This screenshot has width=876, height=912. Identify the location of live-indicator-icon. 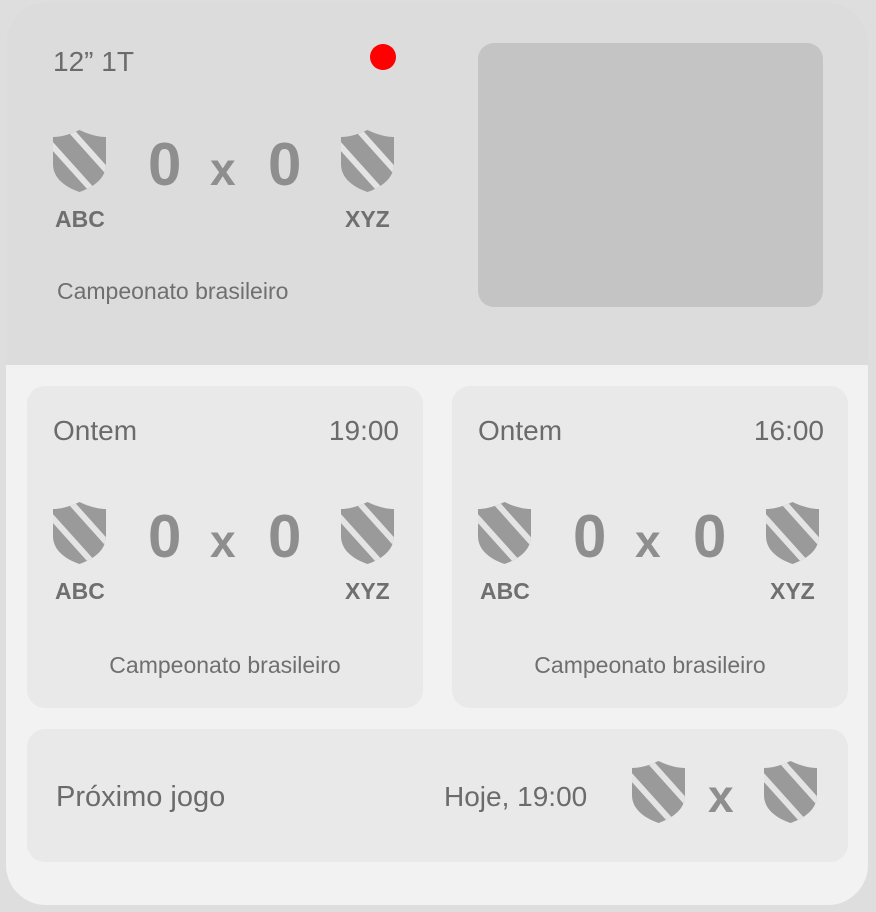
(383, 57).